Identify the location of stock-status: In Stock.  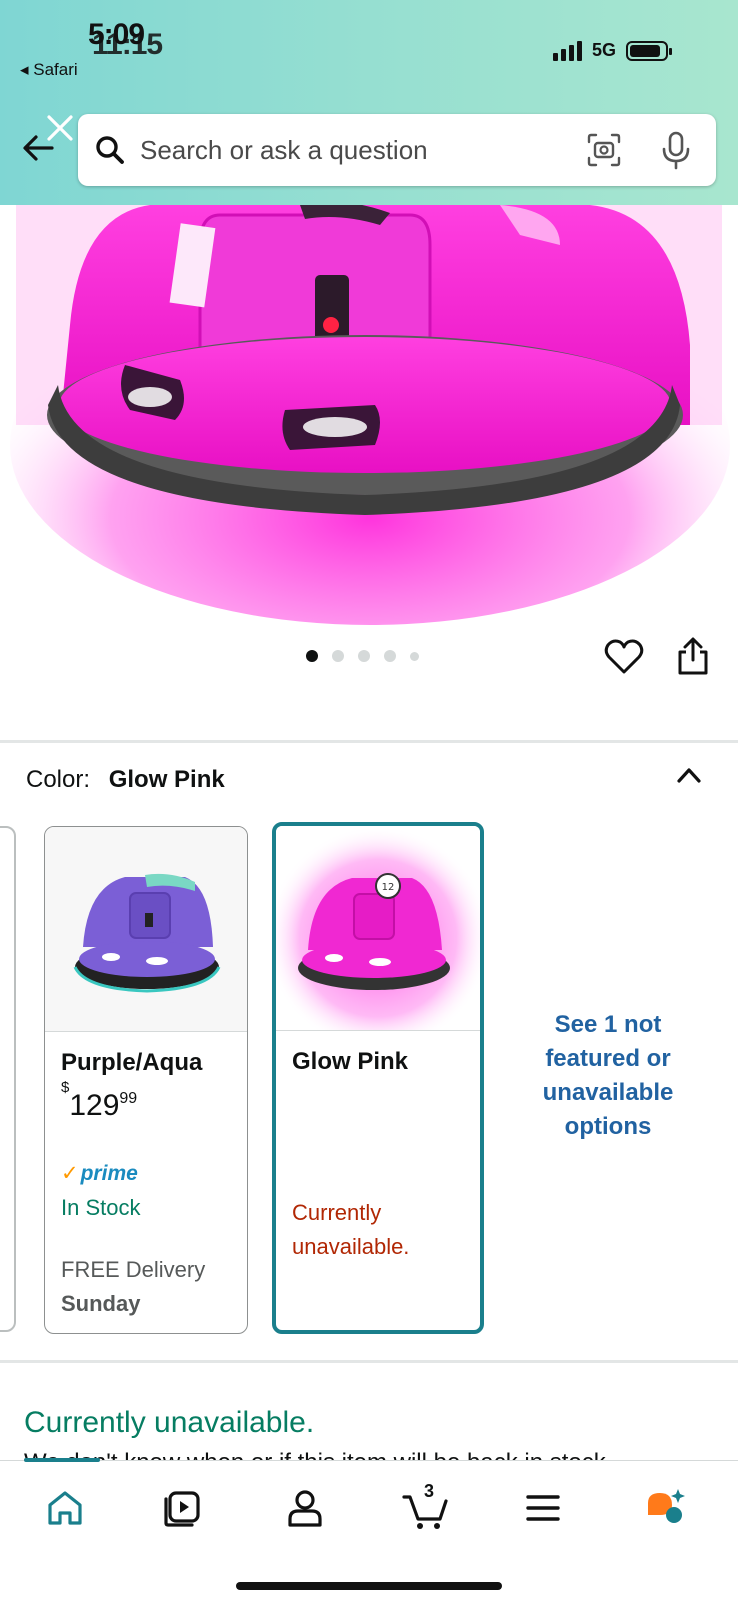
(101, 1207).